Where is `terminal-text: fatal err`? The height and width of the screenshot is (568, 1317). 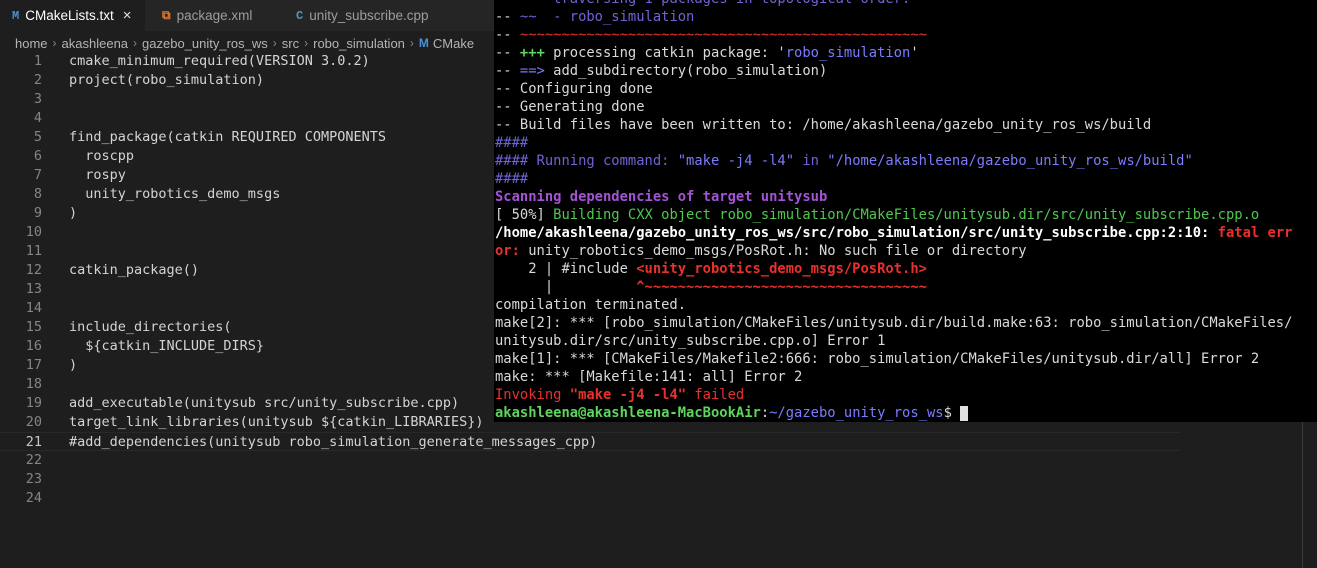
terminal-text: fatal err is located at coordinates (1255, 233).